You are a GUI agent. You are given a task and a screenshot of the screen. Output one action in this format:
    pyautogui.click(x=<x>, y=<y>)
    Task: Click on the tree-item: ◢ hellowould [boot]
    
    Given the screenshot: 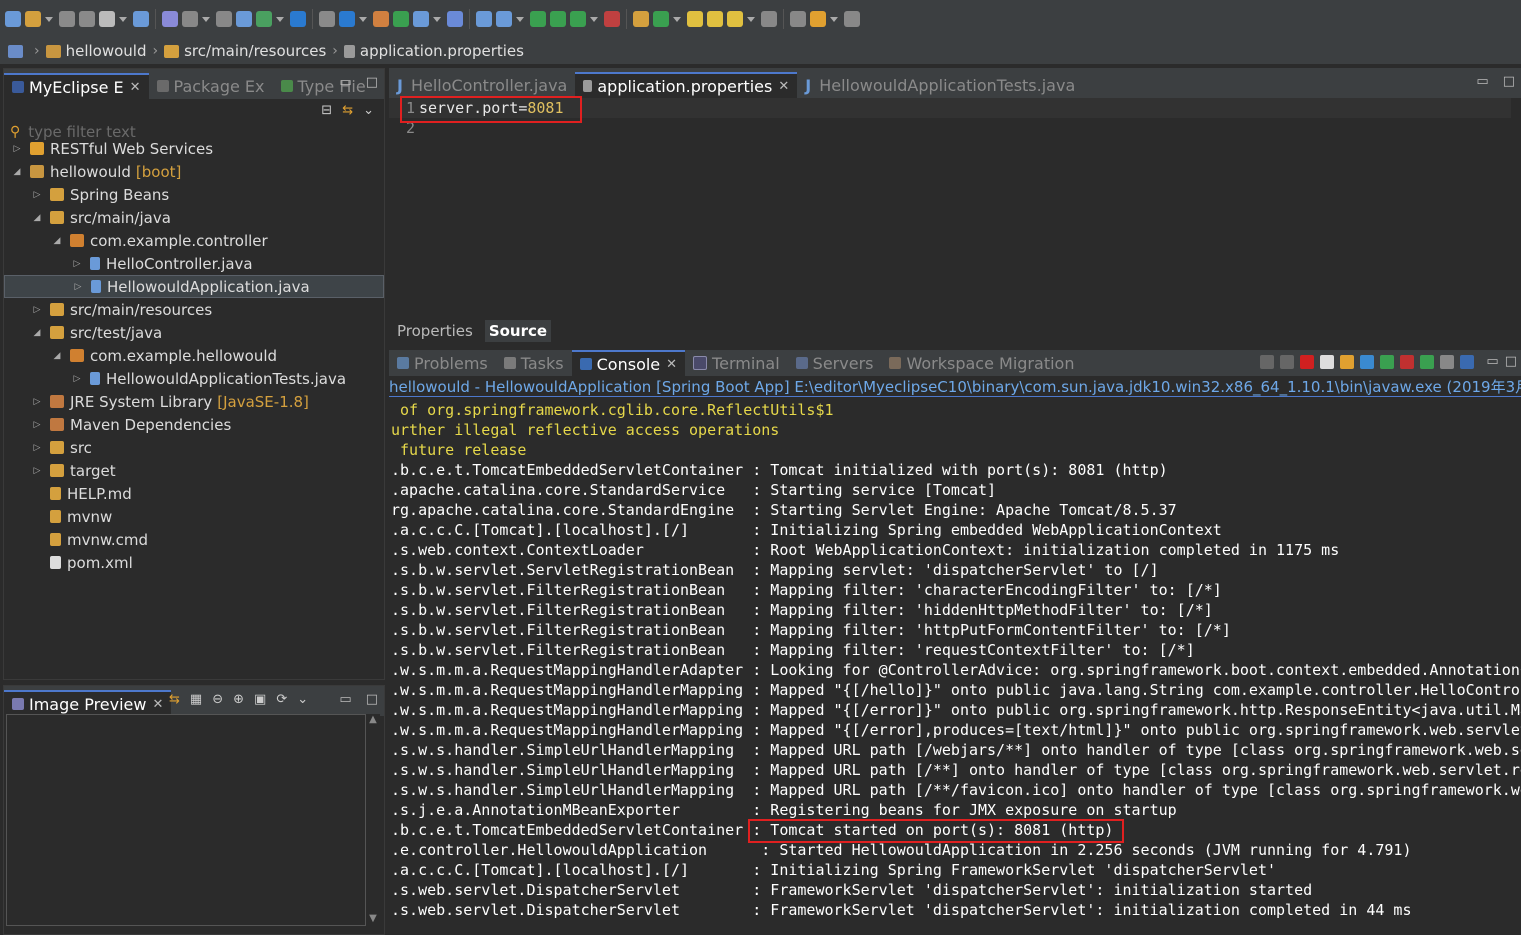 What is the action you would take?
    pyautogui.click(x=194, y=171)
    